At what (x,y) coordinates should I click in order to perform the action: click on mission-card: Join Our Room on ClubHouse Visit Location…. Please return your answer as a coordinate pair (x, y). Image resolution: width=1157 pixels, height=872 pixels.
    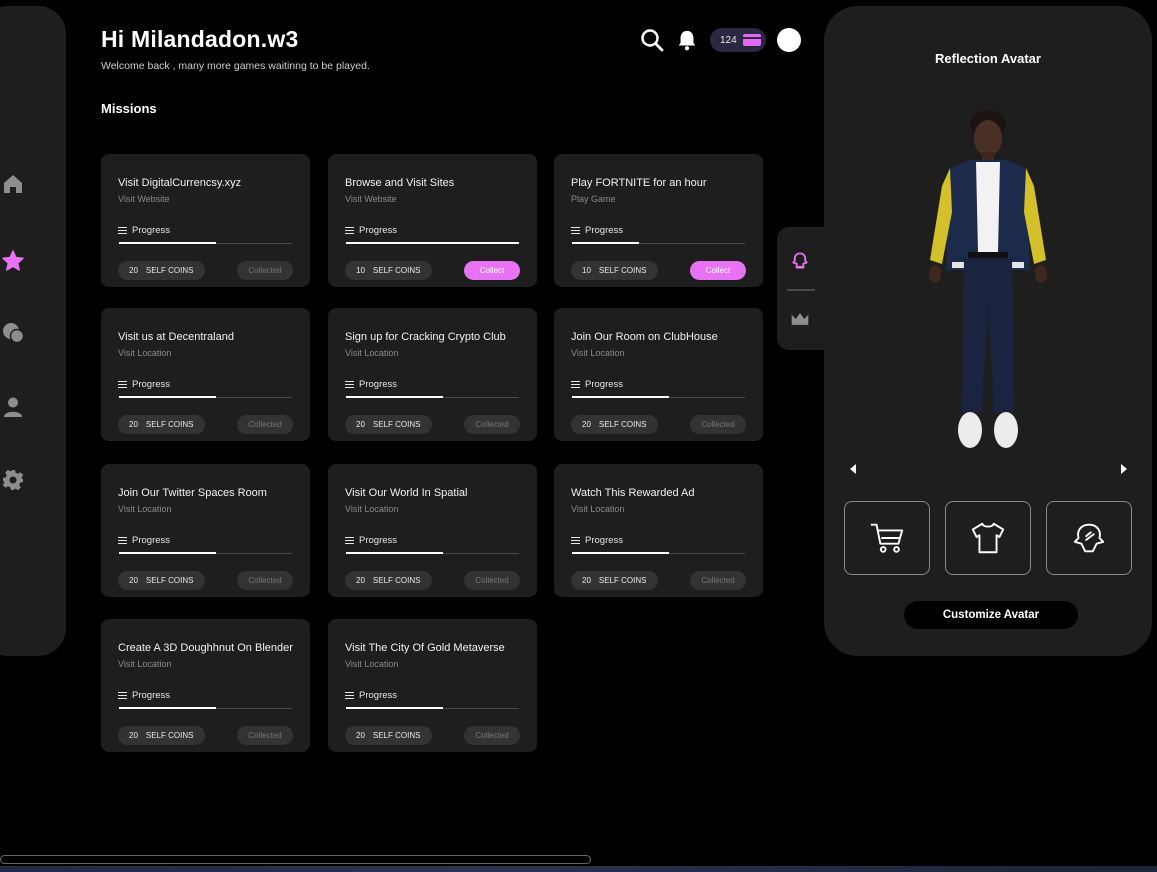
    Looking at the image, I should click on (658, 374).